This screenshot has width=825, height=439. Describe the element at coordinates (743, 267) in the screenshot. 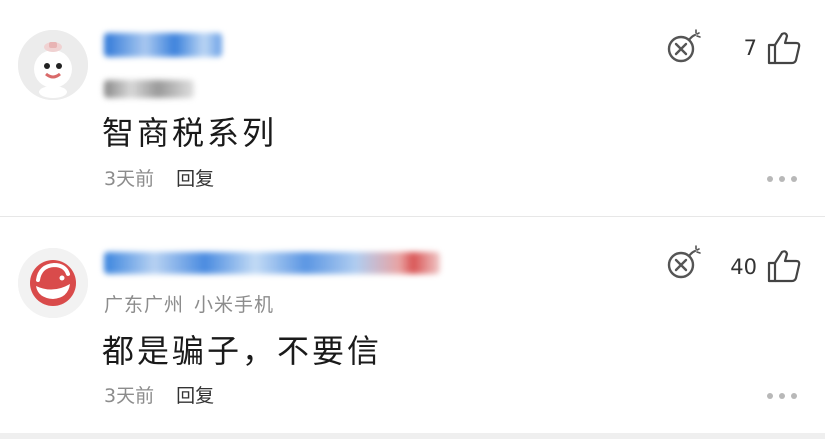

I see `like-count: 40` at that location.